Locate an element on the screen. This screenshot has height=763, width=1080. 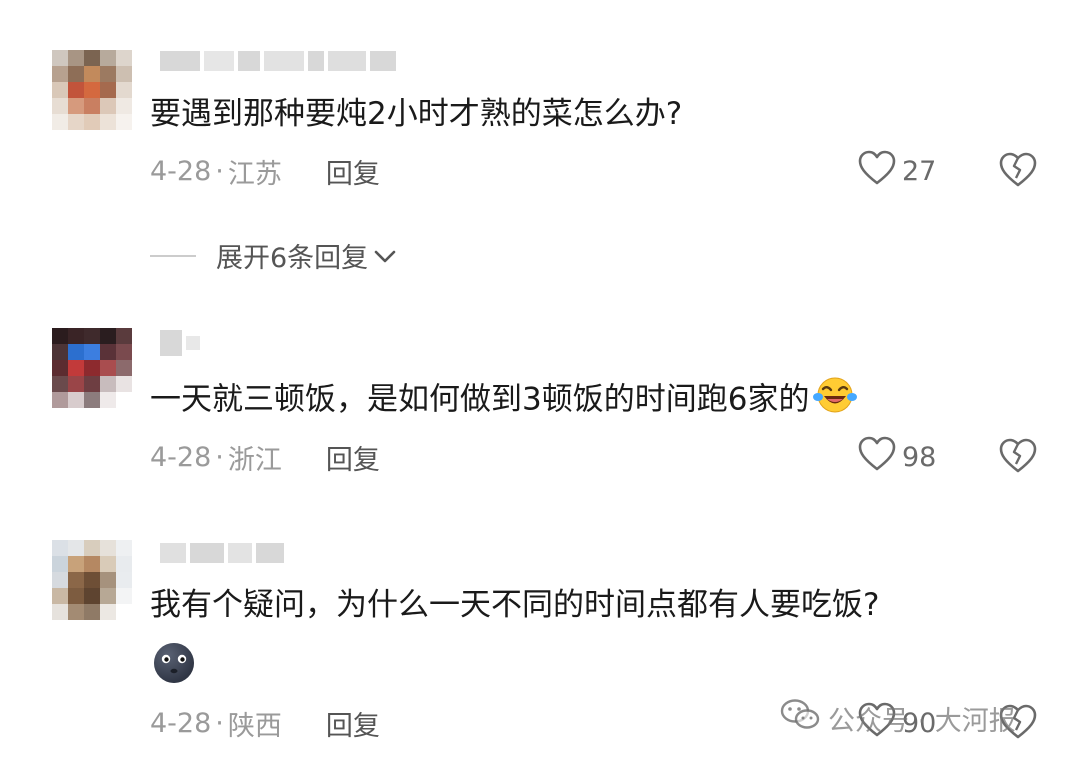
comment-meta: 4-28 · 江苏 回复 is located at coordinates (265, 171).